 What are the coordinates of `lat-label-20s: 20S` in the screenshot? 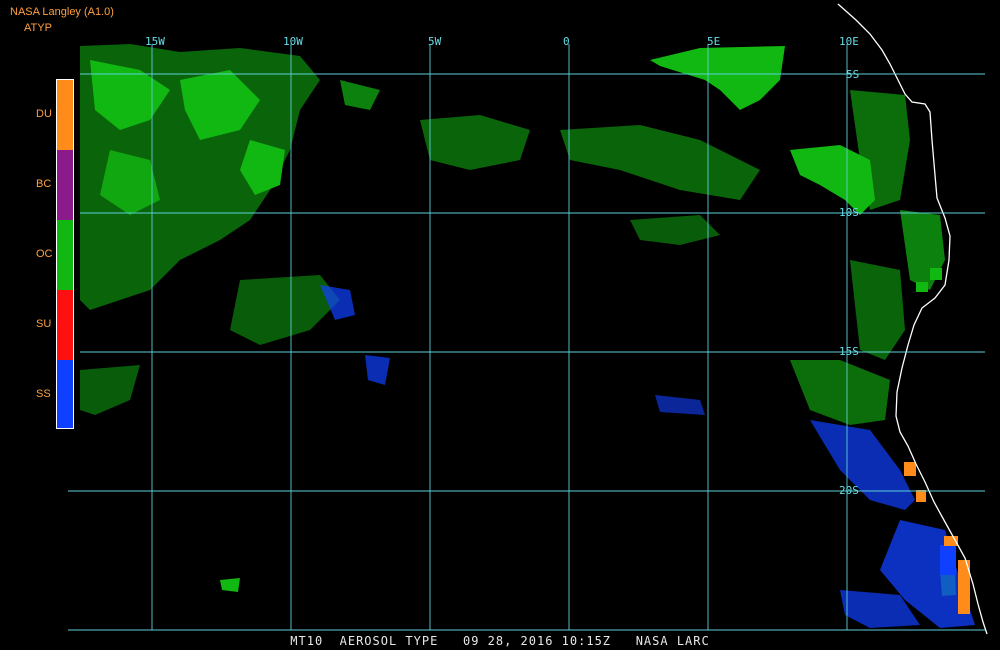 It's located at (849, 490).